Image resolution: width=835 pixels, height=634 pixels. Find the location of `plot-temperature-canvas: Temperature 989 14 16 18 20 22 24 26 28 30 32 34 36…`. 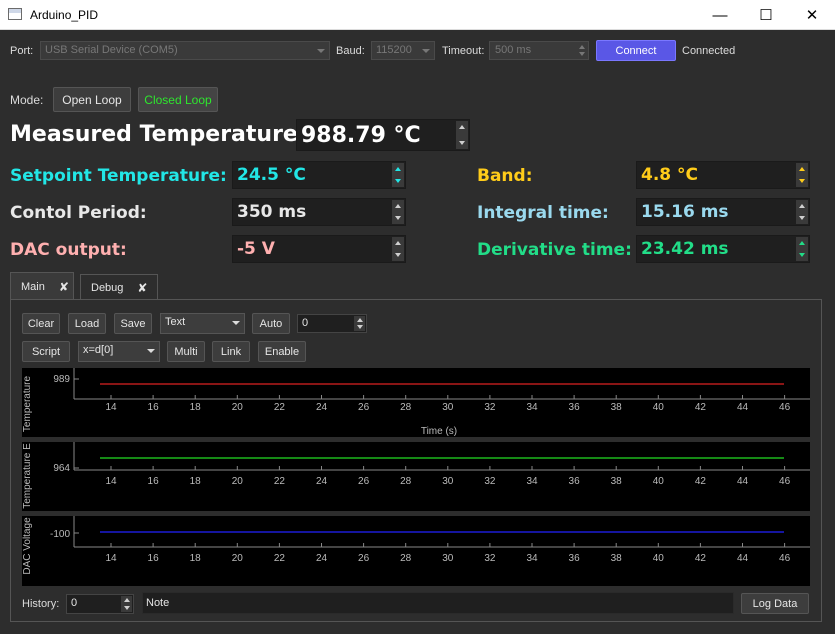

plot-temperature-canvas: Temperature 989 14 16 18 20 22 24 26 28 30 32 34 36… is located at coordinates (416, 402).